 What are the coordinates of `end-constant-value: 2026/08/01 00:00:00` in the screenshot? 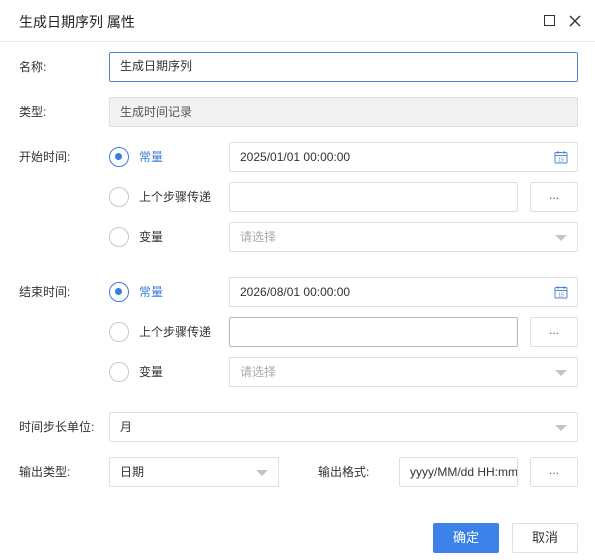 It's located at (295, 292).